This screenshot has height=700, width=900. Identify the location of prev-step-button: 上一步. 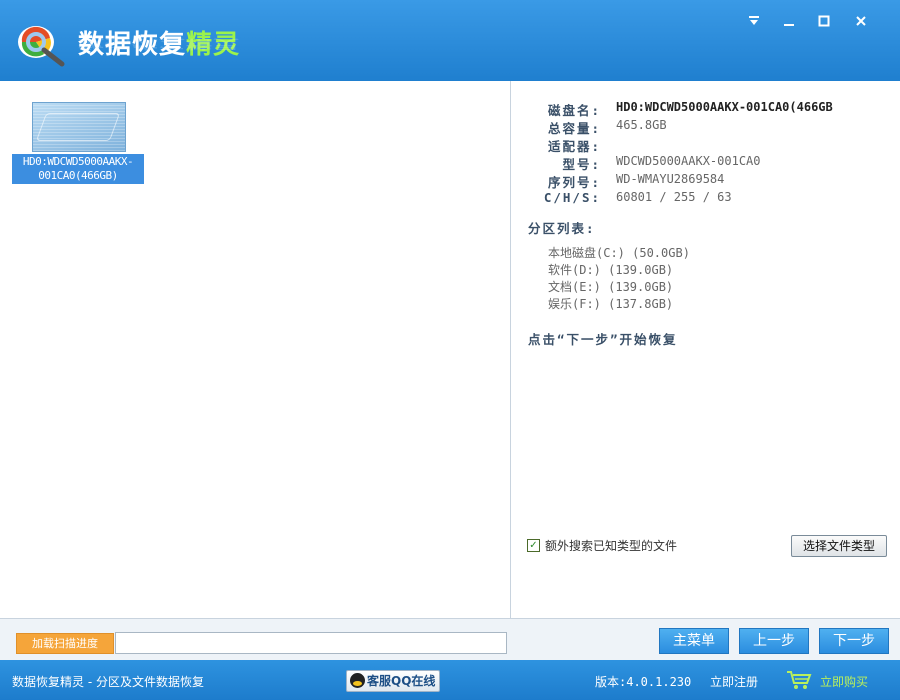
(774, 641).